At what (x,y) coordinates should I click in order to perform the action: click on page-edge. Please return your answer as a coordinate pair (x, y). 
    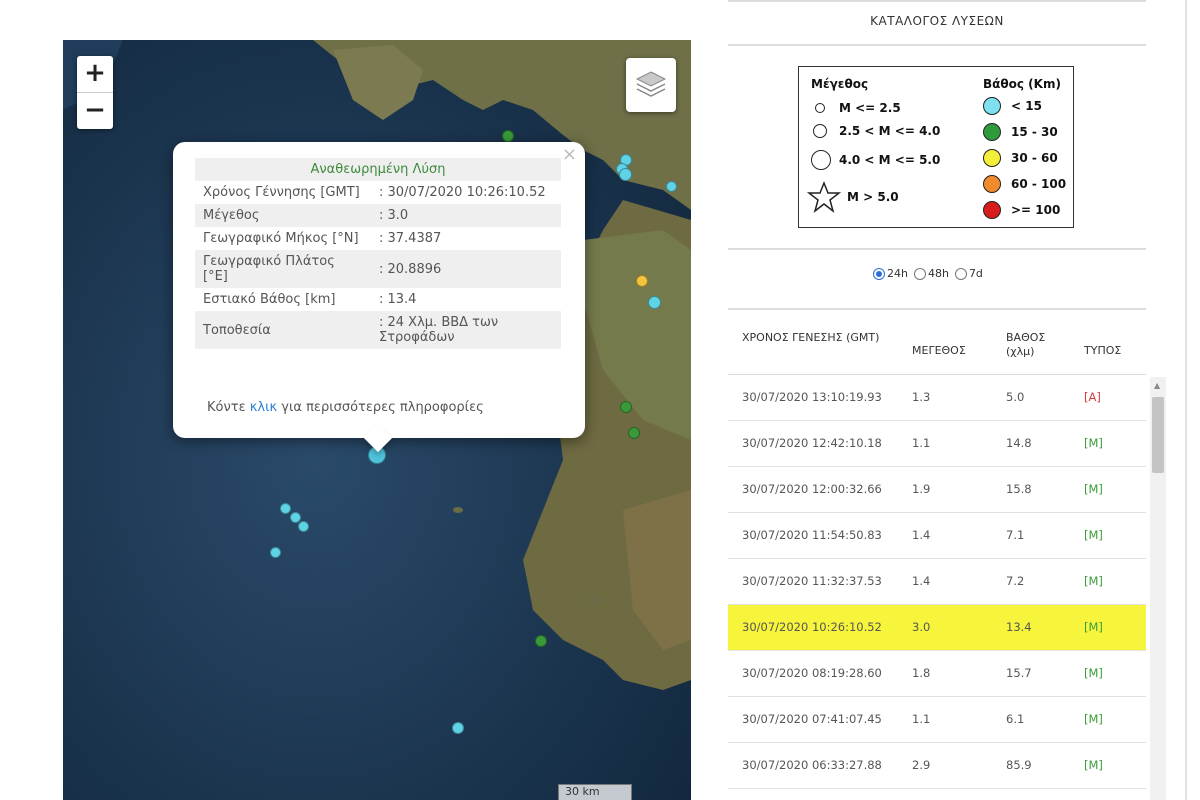
    Looking at the image, I should click on (1186, 400).